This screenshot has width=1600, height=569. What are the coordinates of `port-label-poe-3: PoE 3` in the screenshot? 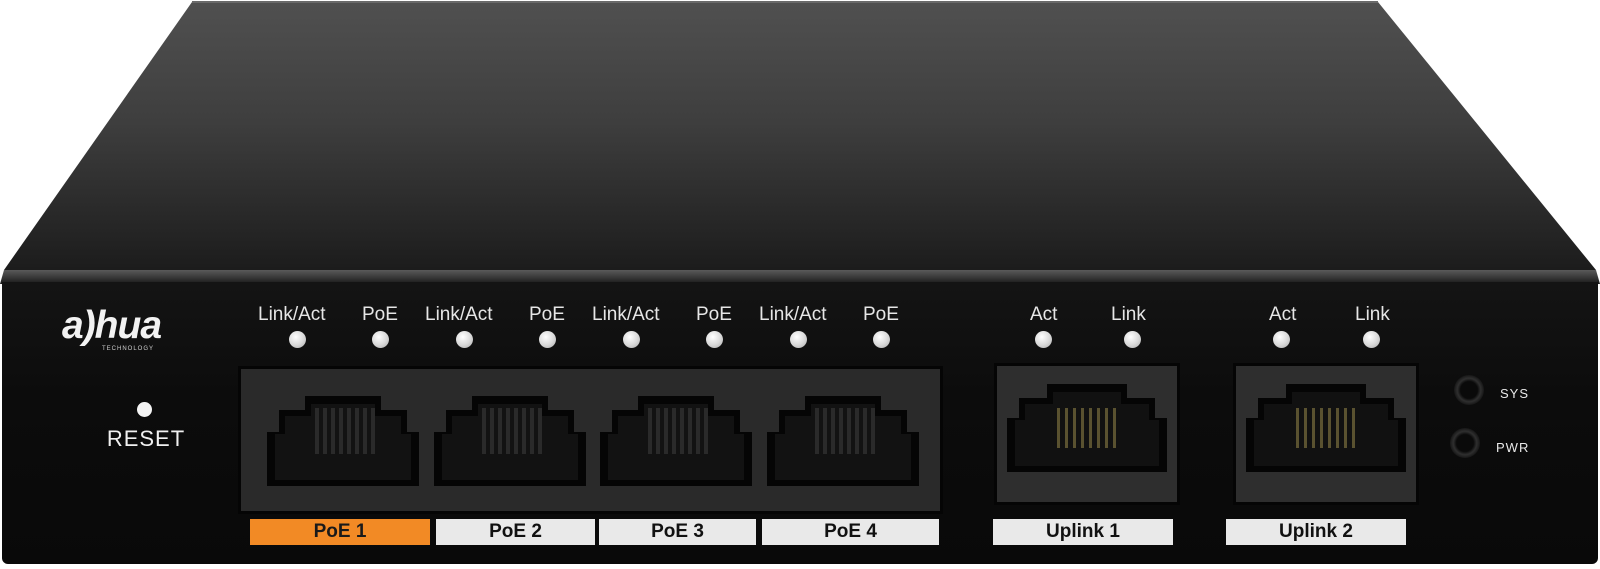 It's located at (677, 532).